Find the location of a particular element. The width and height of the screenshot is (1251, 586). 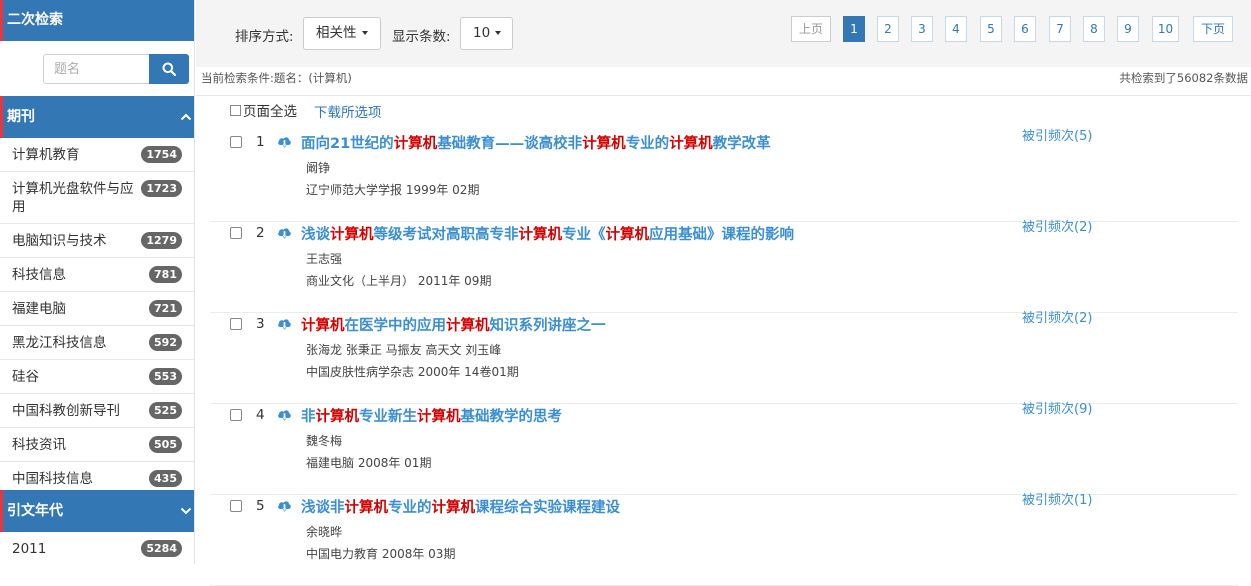

title-text: 课程综合实验课程建设 is located at coordinates (547, 508).